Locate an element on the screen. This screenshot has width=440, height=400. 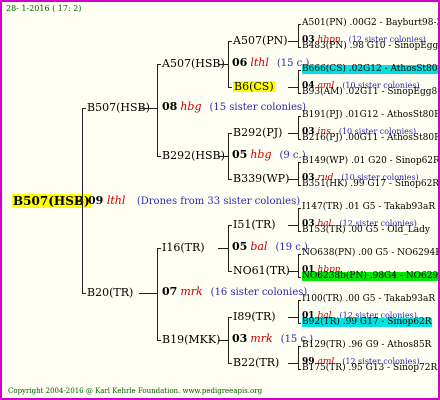
gen3-queen-7: B22(TR) is located at coordinates (256, 362).